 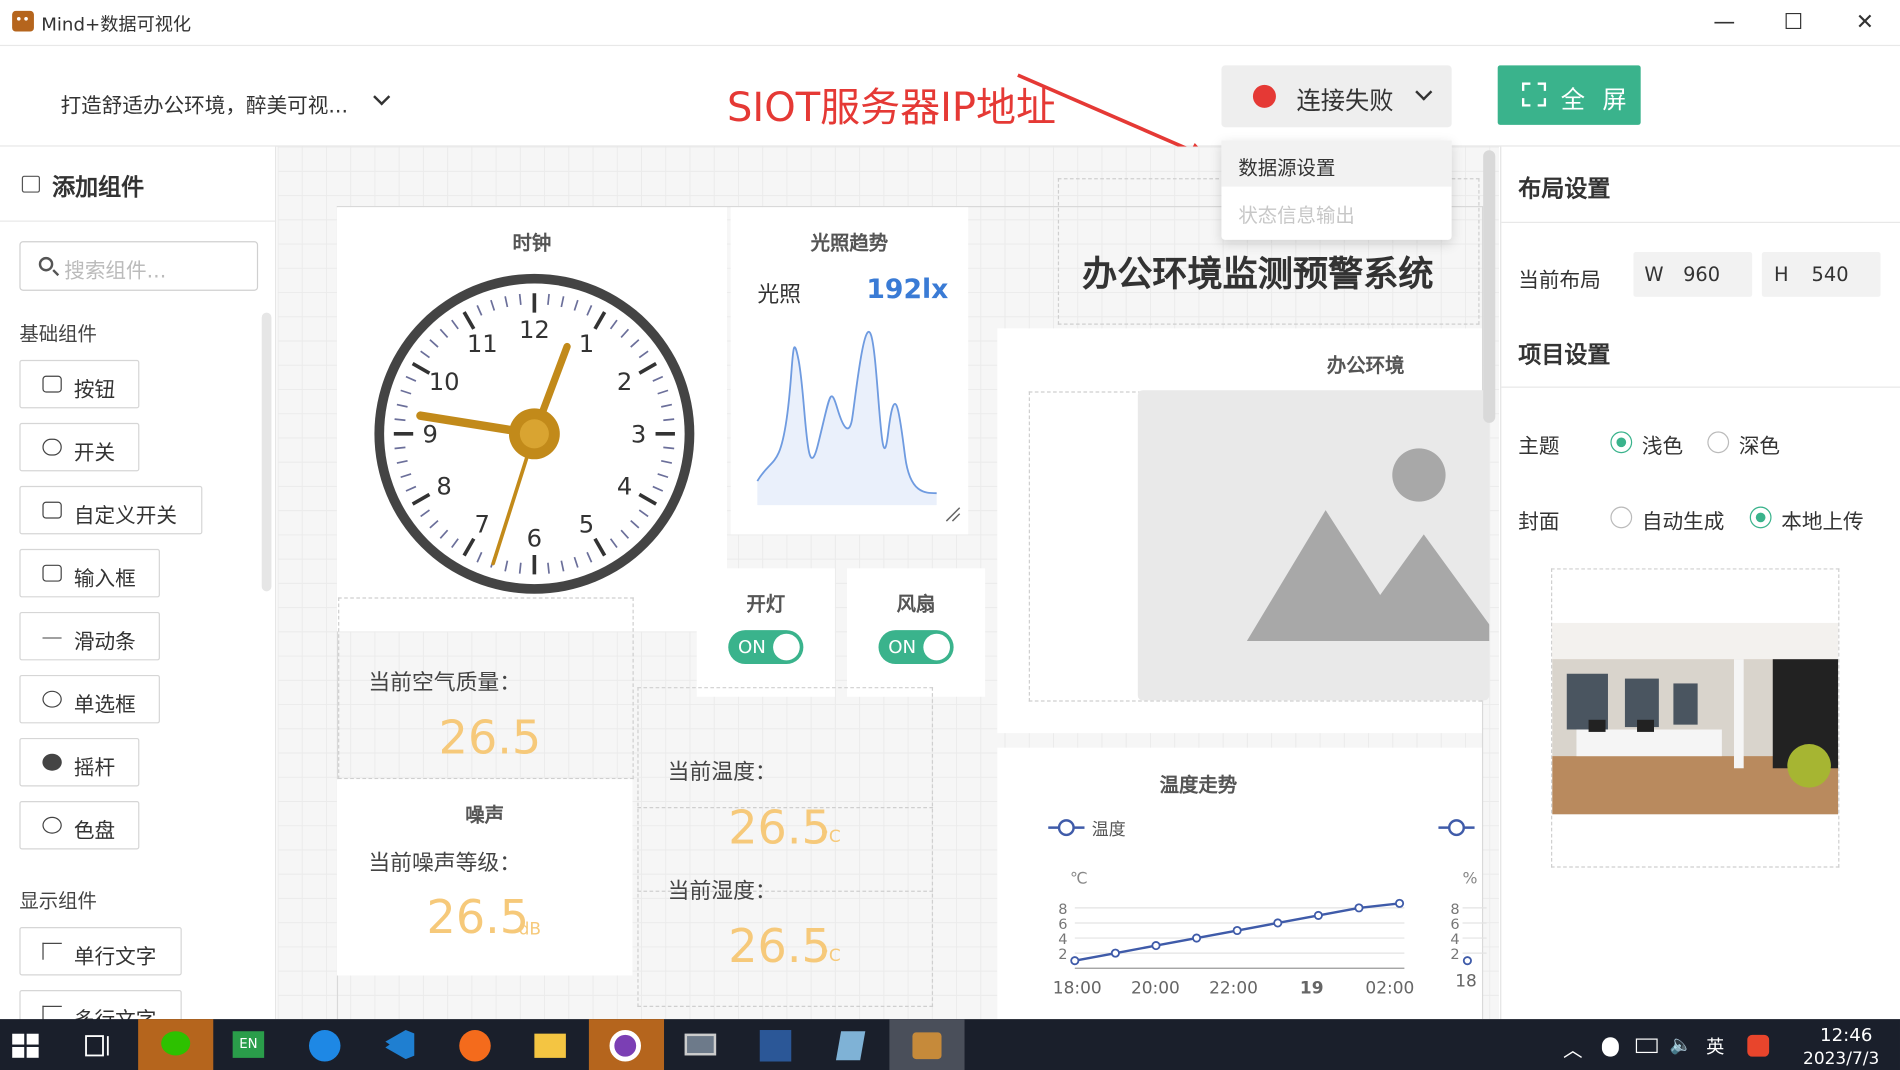 I want to click on browser-taskbar-icon, so click(x=325, y=1044).